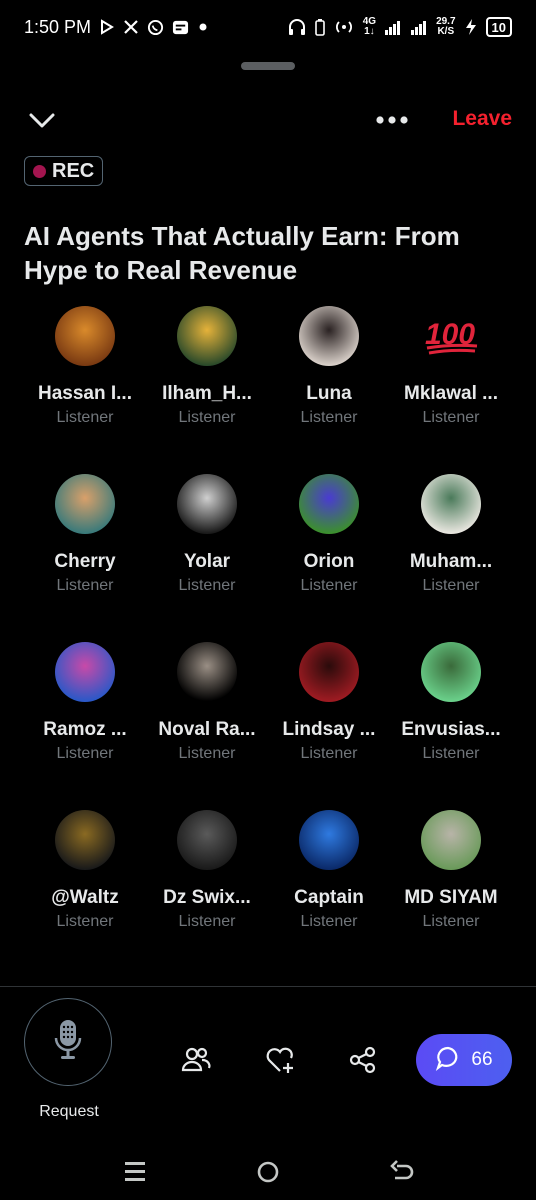  I want to click on participant: Noval Ra... Listener, so click(207, 726).